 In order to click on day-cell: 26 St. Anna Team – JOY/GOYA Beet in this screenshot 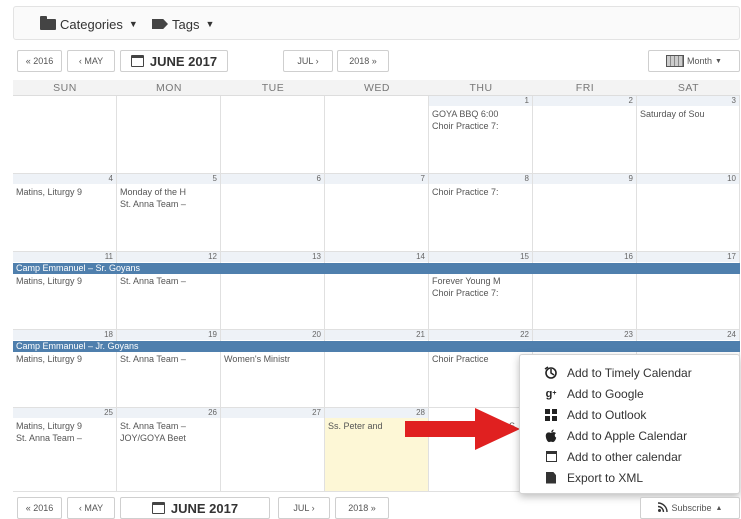, I will do `click(169, 450)`.